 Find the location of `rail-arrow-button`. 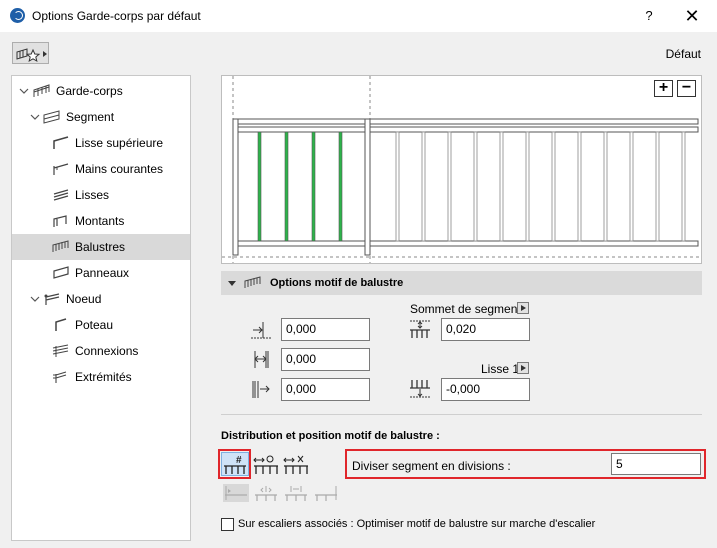

rail-arrow-button is located at coordinates (523, 368).